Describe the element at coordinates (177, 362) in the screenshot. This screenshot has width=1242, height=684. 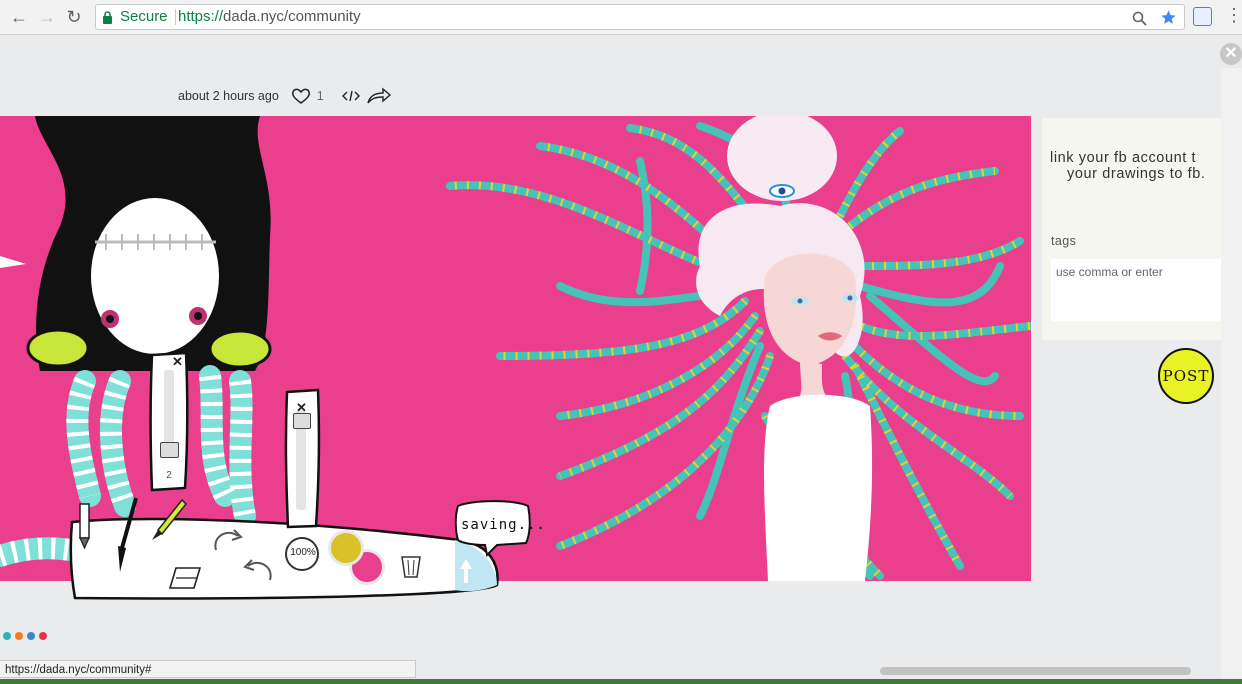
I see `size-close-icon: ✕` at that location.